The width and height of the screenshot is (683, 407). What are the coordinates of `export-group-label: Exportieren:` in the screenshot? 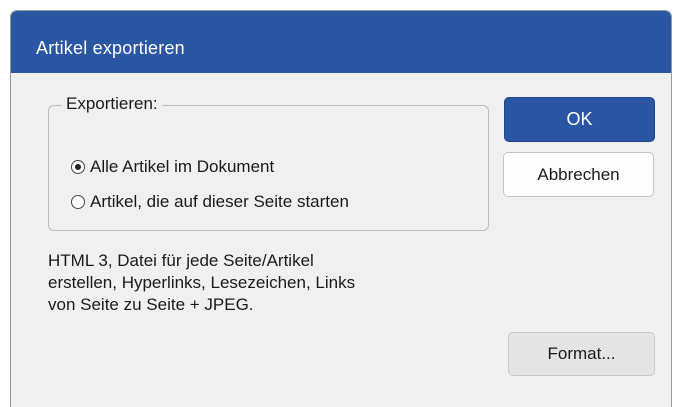 It's located at (112, 104).